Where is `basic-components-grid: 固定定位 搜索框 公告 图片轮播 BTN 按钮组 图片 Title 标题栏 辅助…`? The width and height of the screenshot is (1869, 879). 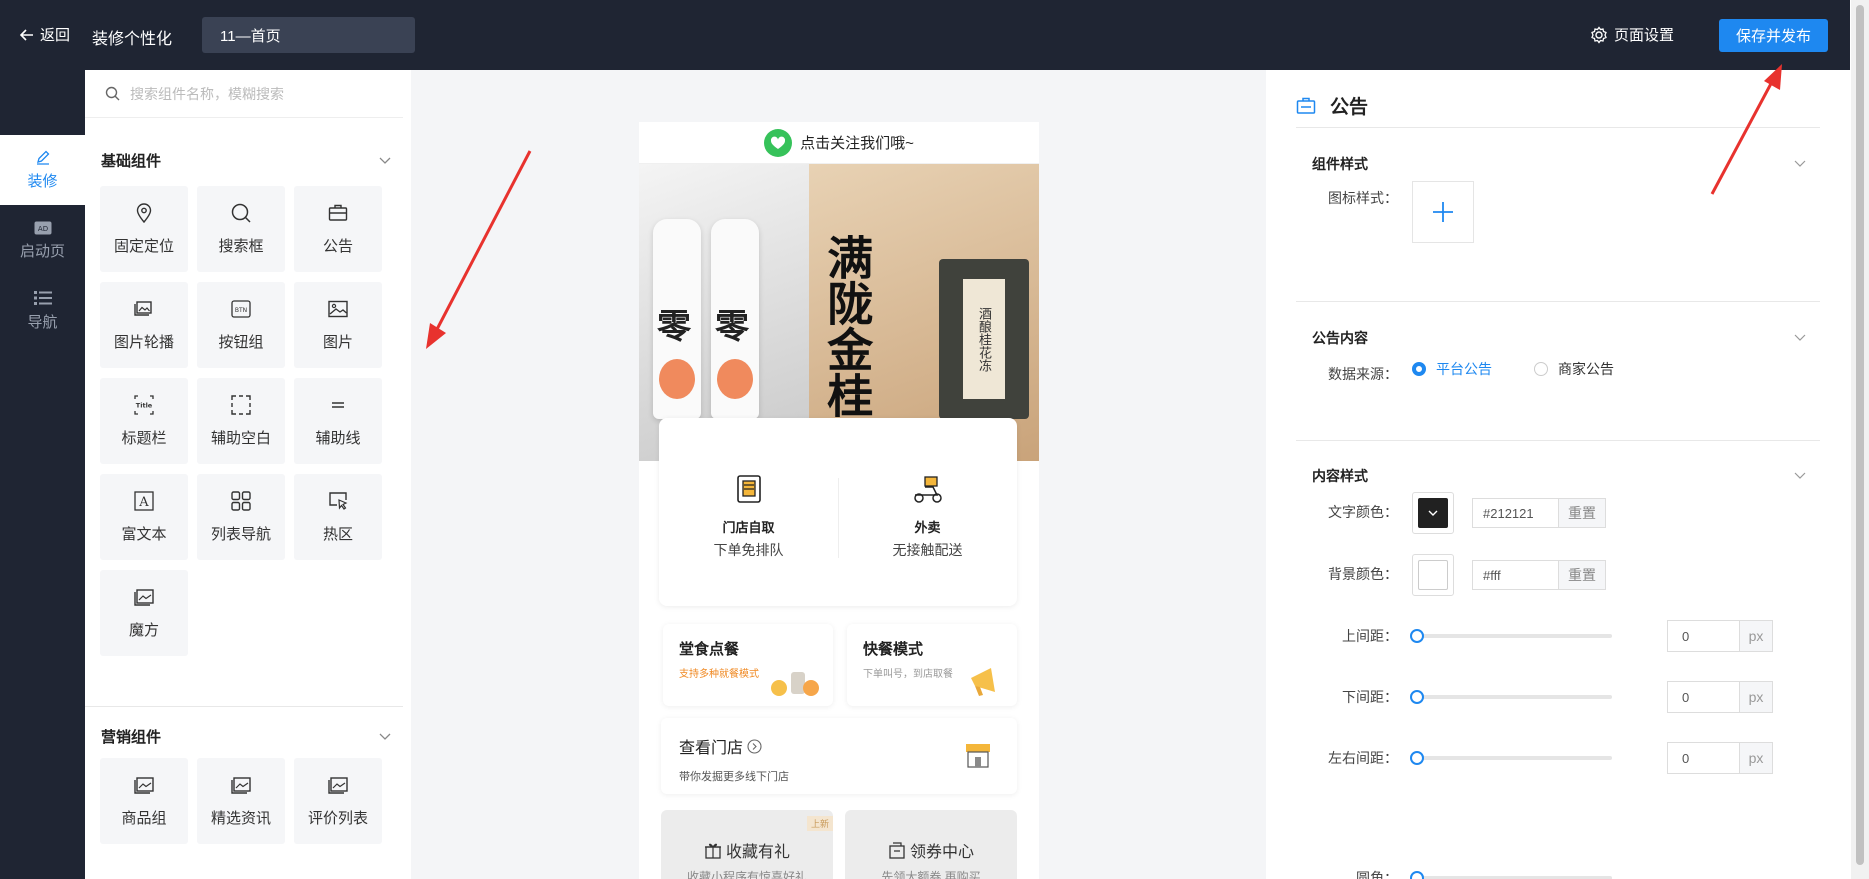
basic-components-grid: 固定定位 搜索框 公告 图片轮播 BTN 按钮组 图片 Title 标题栏 辅助… is located at coordinates (241, 421).